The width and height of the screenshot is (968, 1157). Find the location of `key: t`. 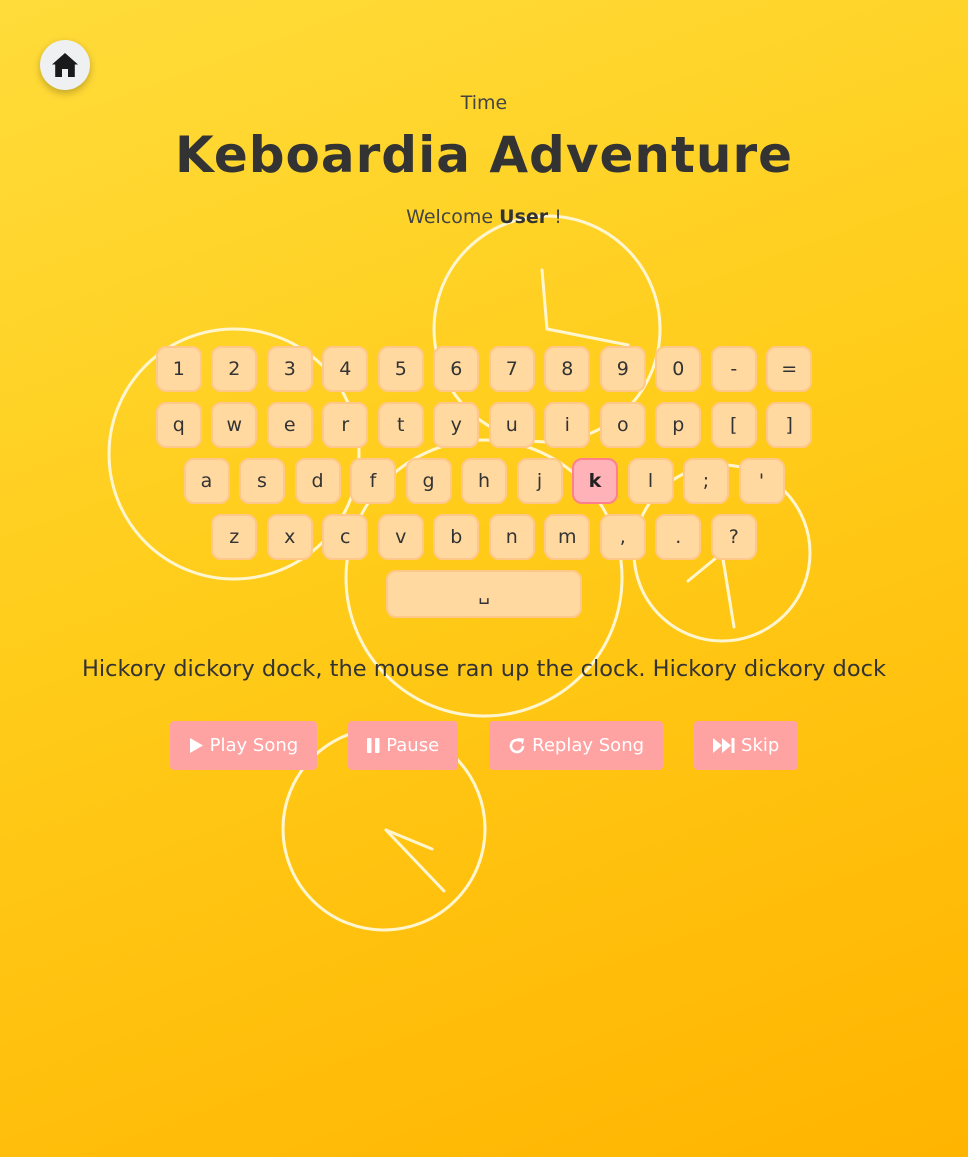

key: t is located at coordinates (400, 425).